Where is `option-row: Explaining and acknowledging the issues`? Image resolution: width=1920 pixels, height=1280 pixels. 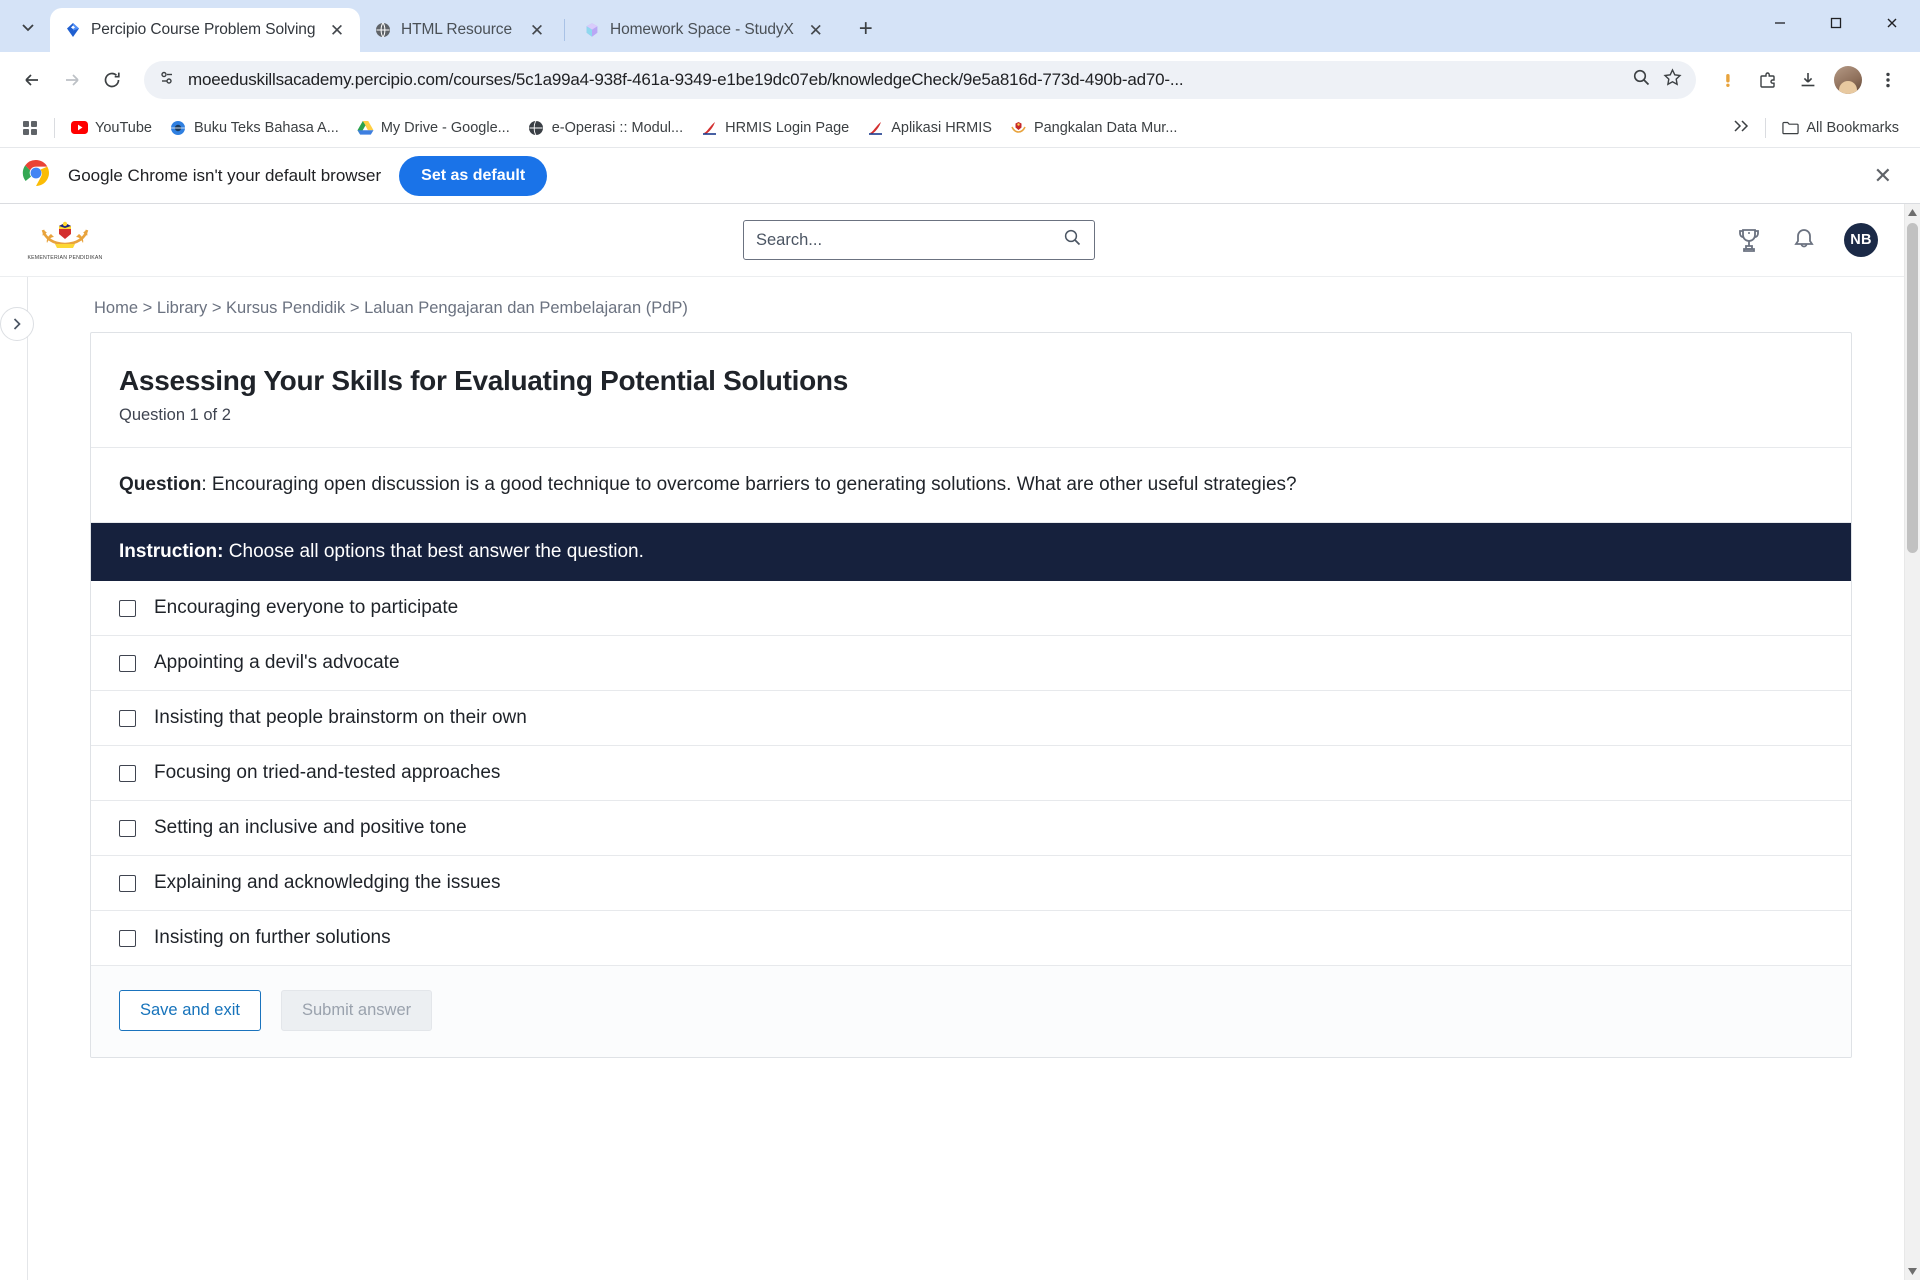 option-row: Explaining and acknowledging the issues is located at coordinates (971, 883).